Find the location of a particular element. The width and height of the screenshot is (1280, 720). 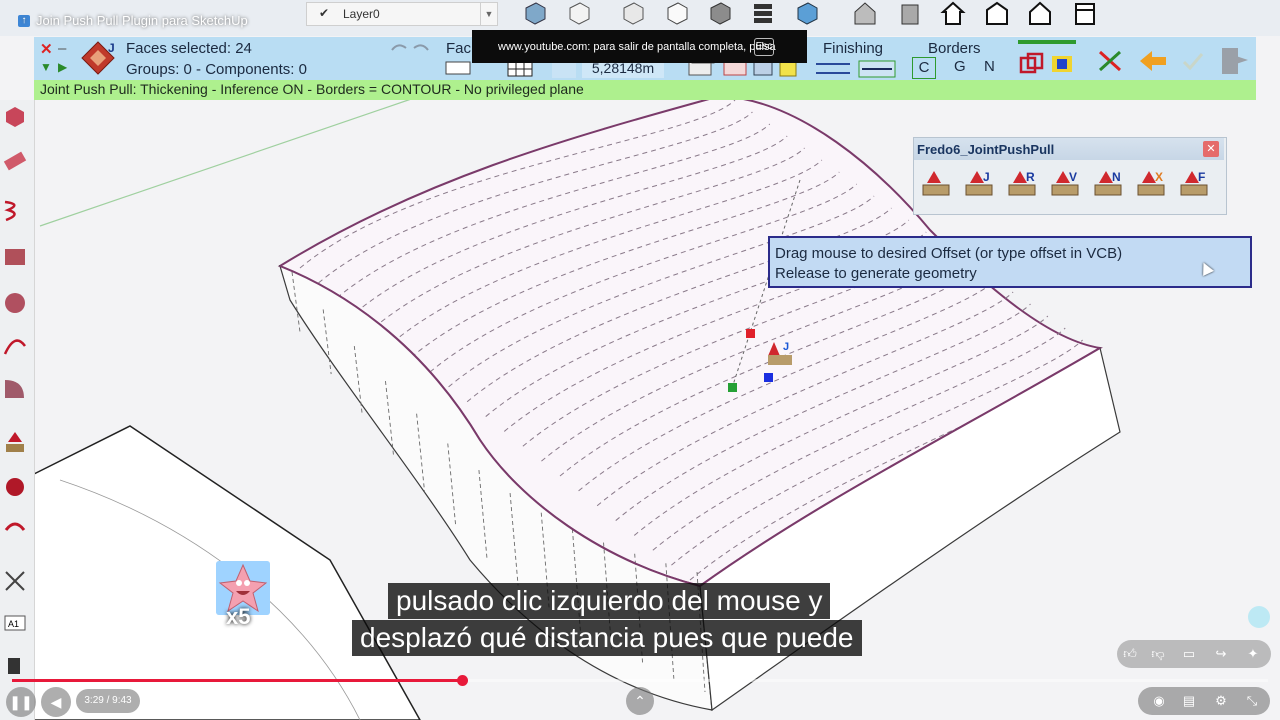

sparkle-icon: ✦ is located at coordinates (1253, 654).